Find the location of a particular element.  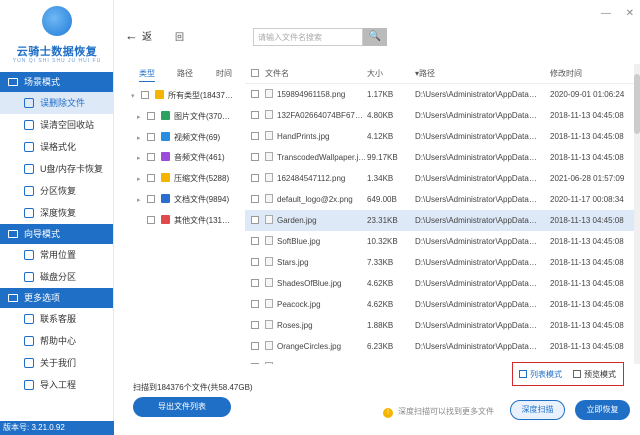

file-size: 23.31KB is located at coordinates (382, 220).